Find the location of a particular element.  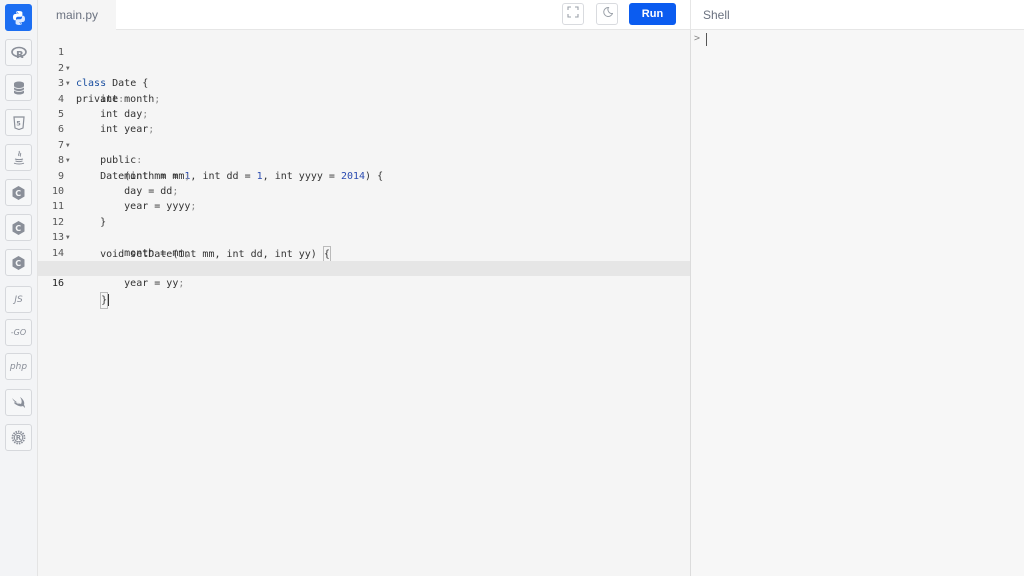

topbar-divider is located at coordinates (690, 15).